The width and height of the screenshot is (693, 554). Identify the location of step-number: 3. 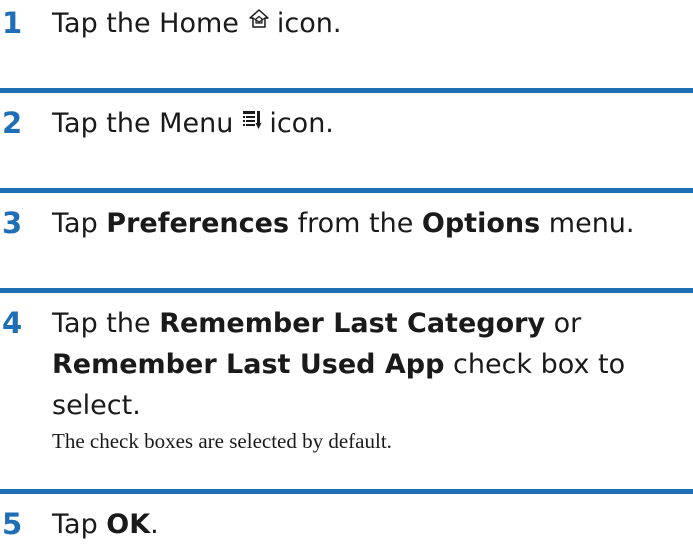
(12, 223).